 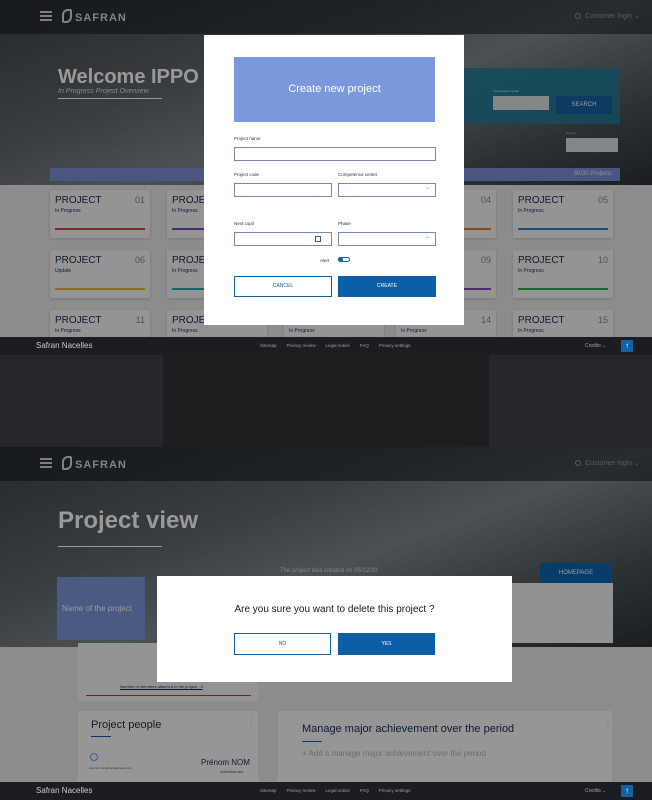 I want to click on cancel-button: CANCEL, so click(x=283, y=286).